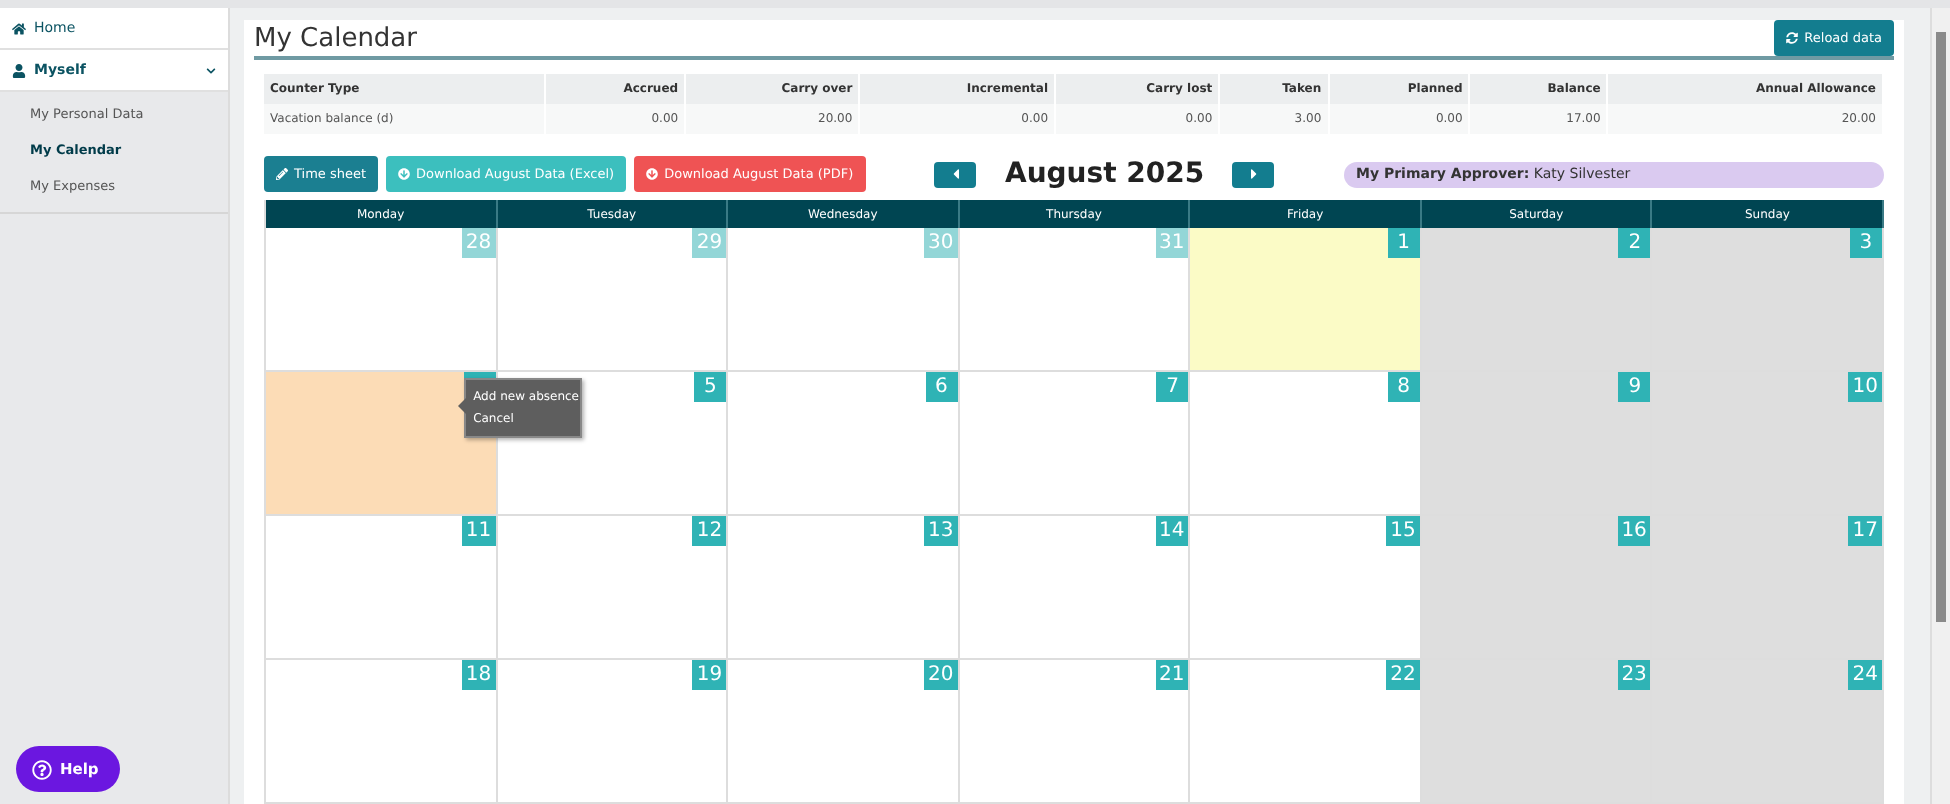 This screenshot has height=804, width=1950. Describe the element at coordinates (613, 588) in the screenshot. I see `calendar-day: 12` at that location.